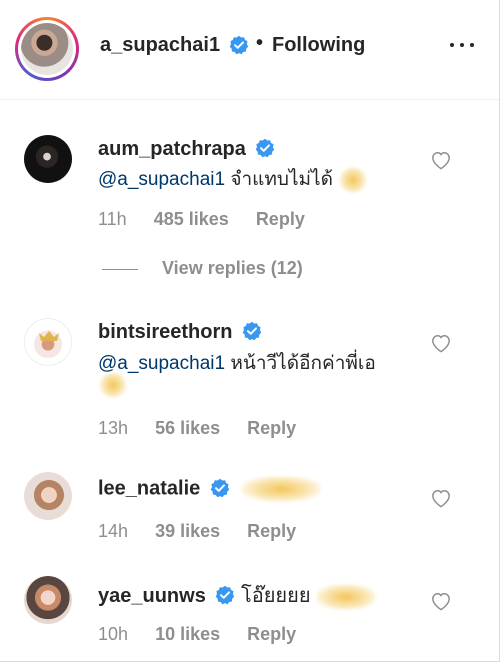 The width and height of the screenshot is (500, 662). What do you see at coordinates (160, 45) in the screenshot?
I see `author-username: a_supachai1` at bounding box center [160, 45].